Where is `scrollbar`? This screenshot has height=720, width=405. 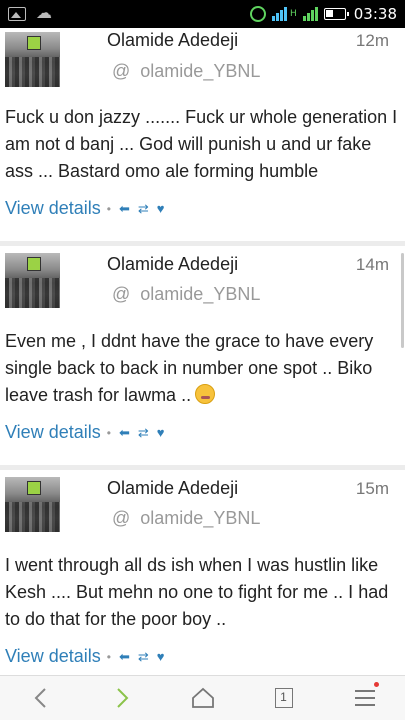 scrollbar is located at coordinates (402, 300).